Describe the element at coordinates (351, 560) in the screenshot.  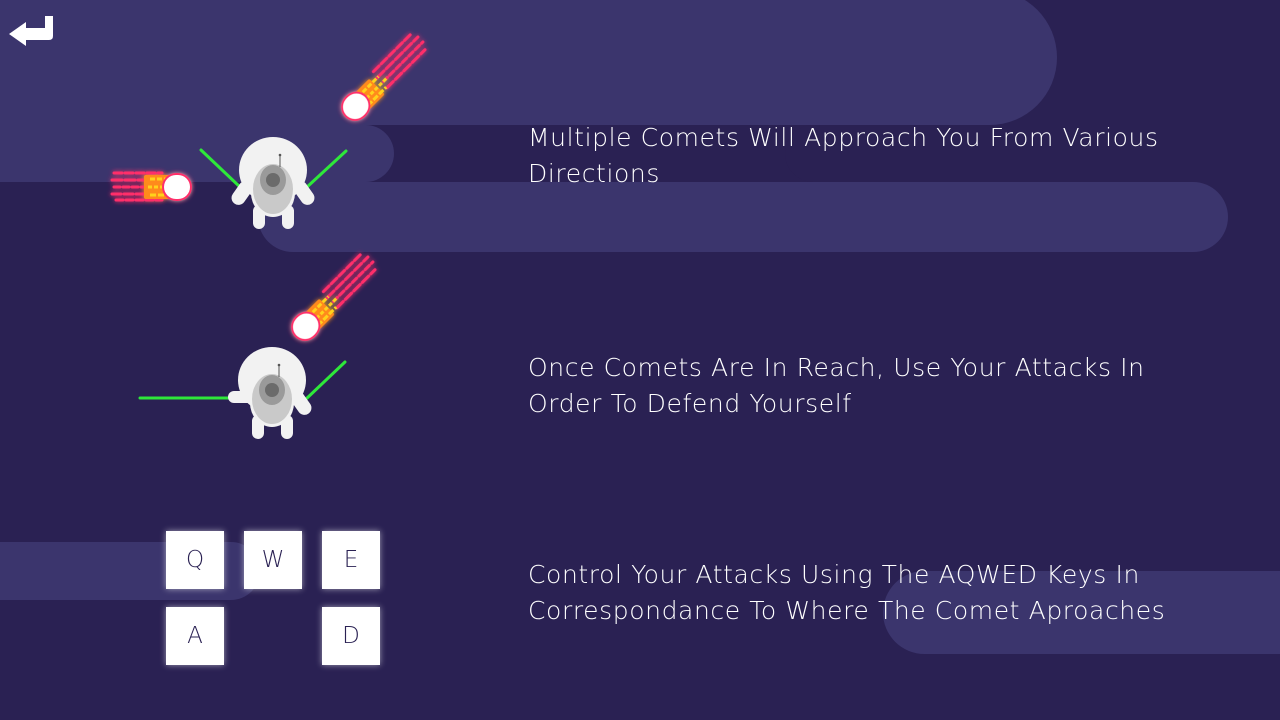
I see `key-e: E` at that location.